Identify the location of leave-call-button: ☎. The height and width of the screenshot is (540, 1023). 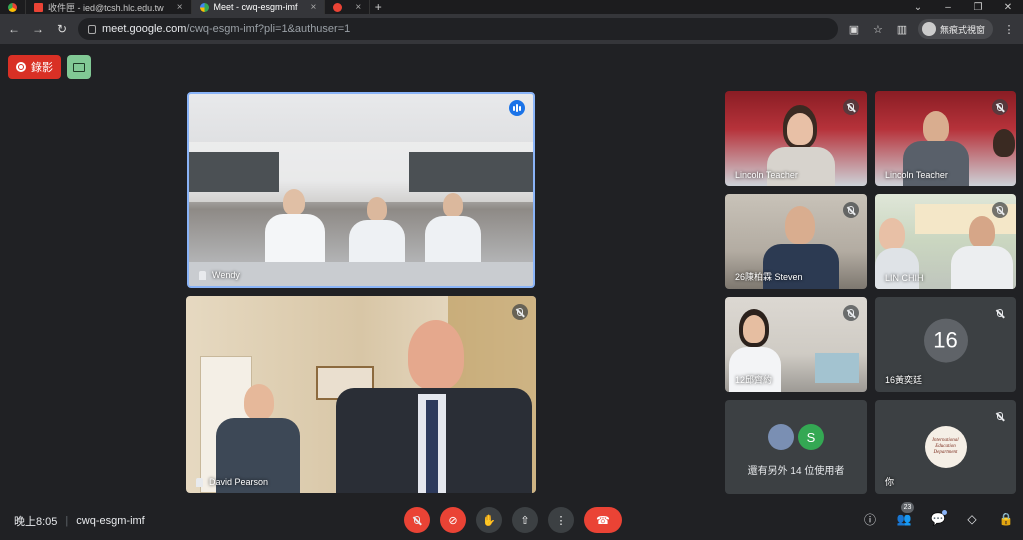
(603, 520).